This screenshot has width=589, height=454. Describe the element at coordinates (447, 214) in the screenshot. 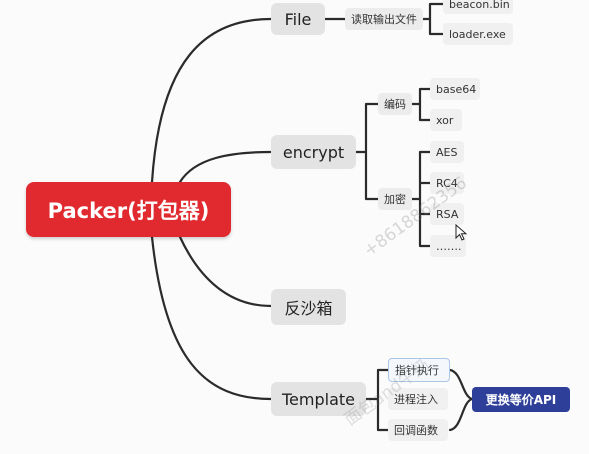

I see `leaf-rsa: RSA` at that location.